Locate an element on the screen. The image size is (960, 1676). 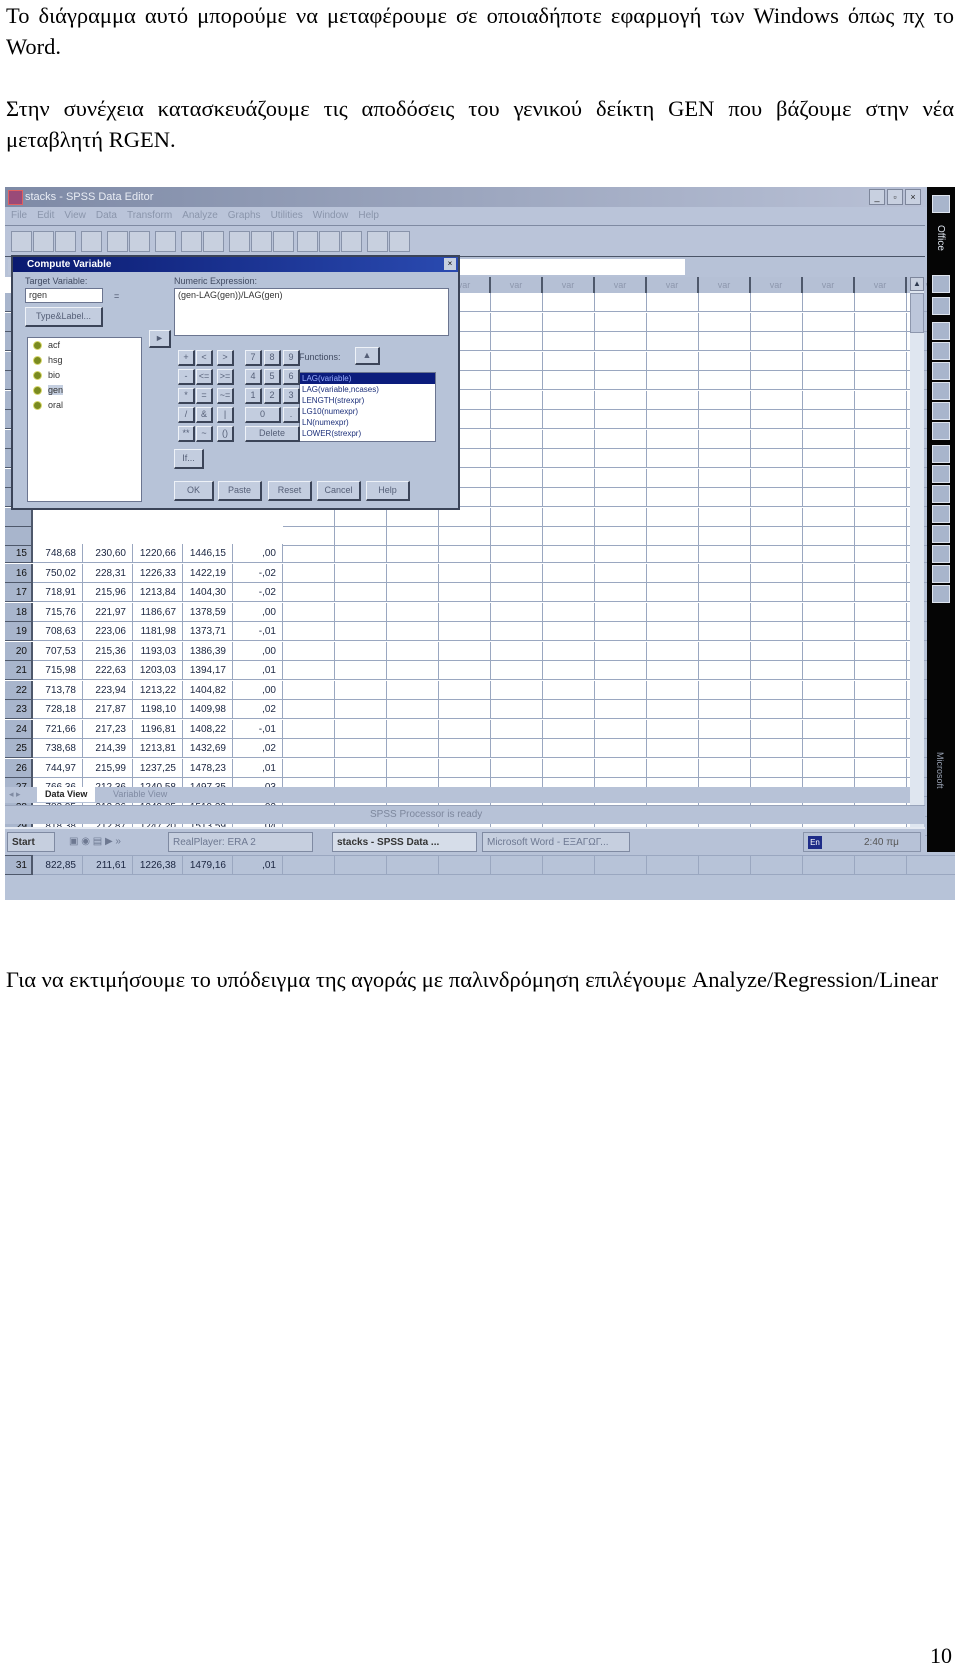
variable-list-item: acf is located at coordinates (84, 345).